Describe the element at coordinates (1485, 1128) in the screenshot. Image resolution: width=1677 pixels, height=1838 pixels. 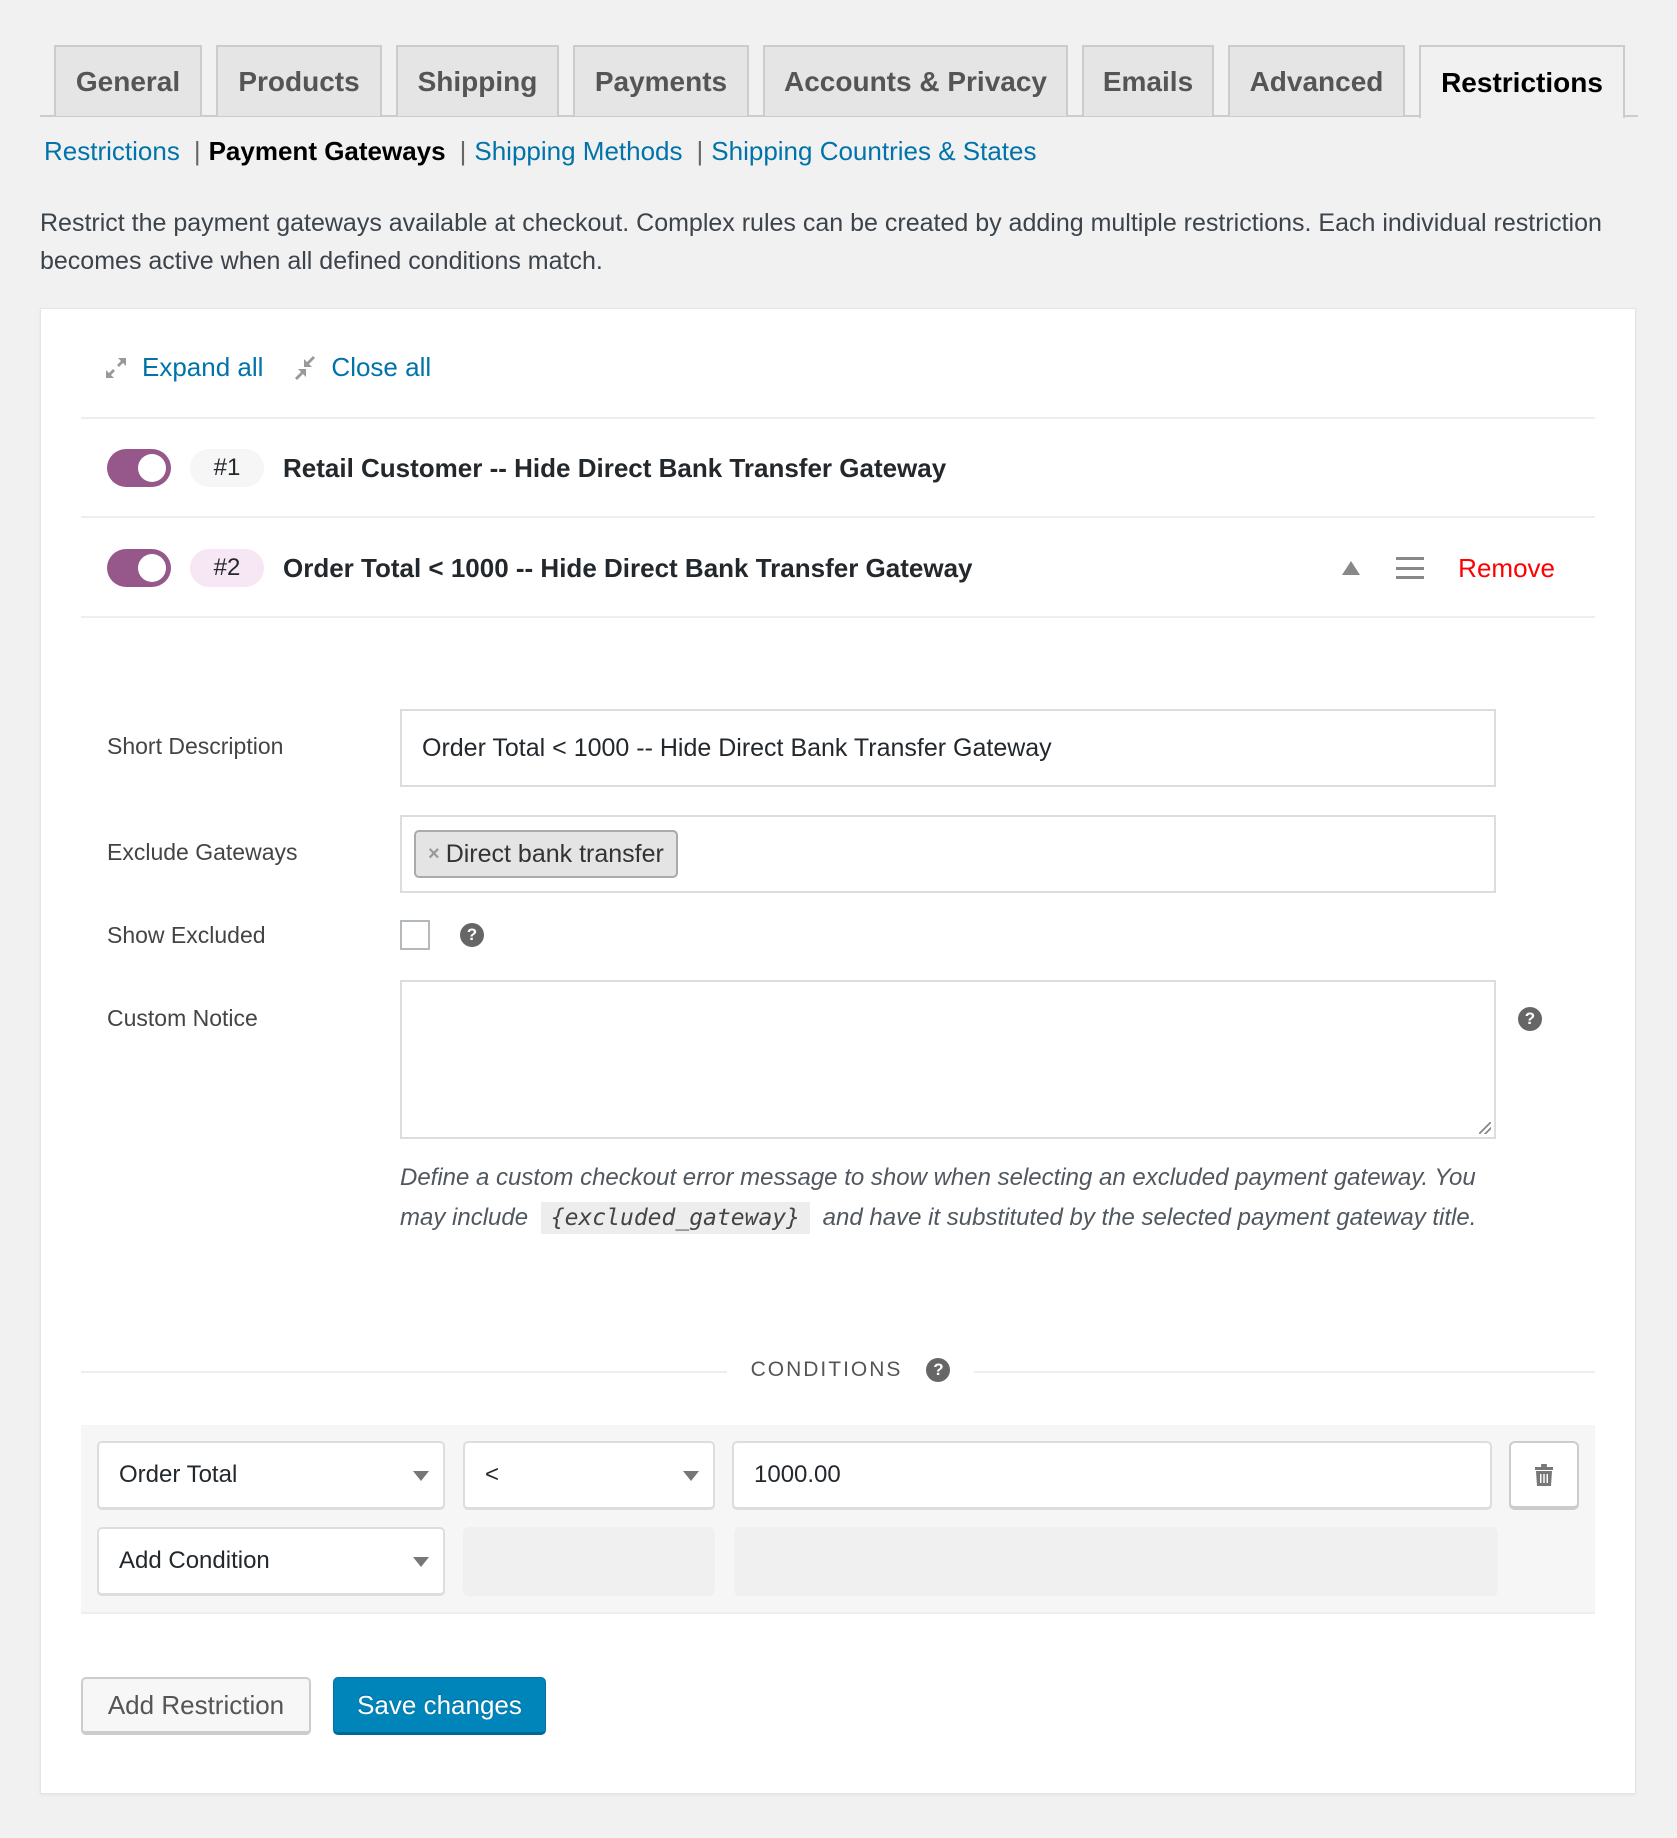
I see `resize-handle-icon` at that location.